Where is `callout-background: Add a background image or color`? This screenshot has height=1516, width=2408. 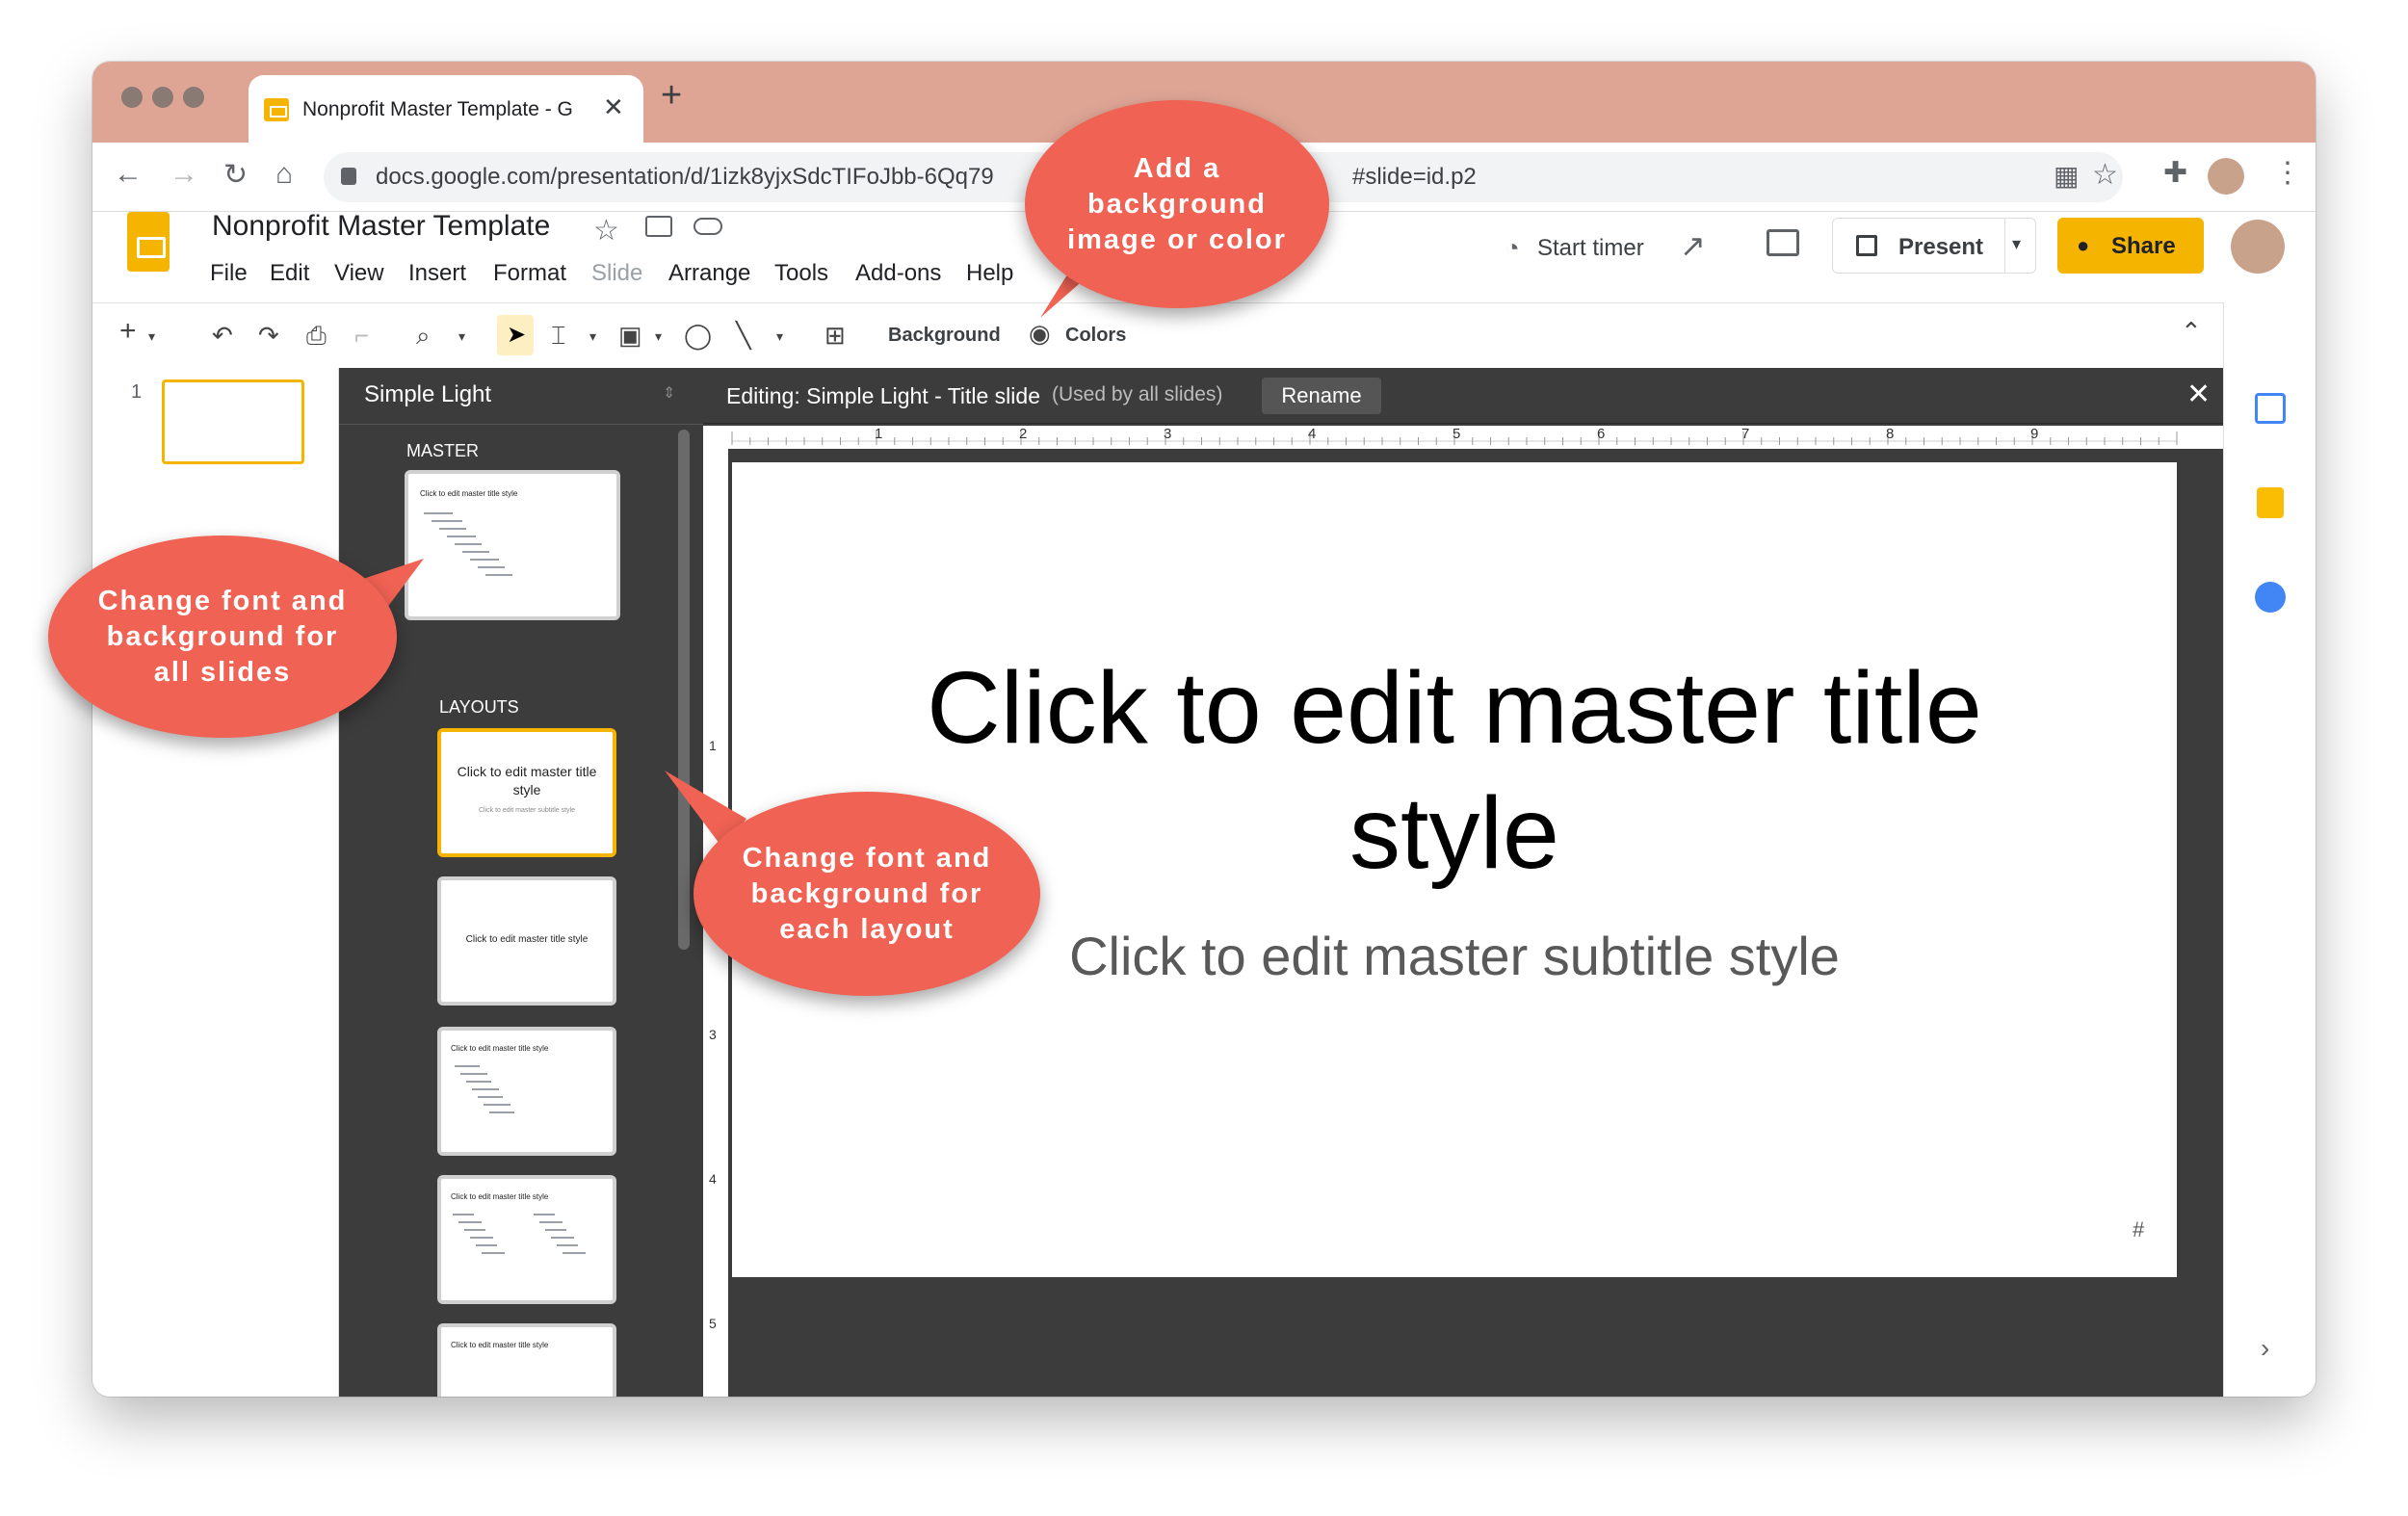 callout-background: Add a background image or color is located at coordinates (1177, 204).